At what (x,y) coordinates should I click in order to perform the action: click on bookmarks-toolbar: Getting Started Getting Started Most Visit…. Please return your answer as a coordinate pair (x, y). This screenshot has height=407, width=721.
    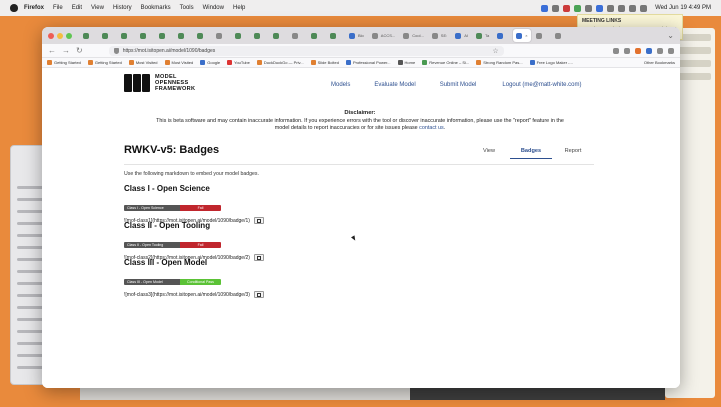
    Looking at the image, I should click on (361, 63).